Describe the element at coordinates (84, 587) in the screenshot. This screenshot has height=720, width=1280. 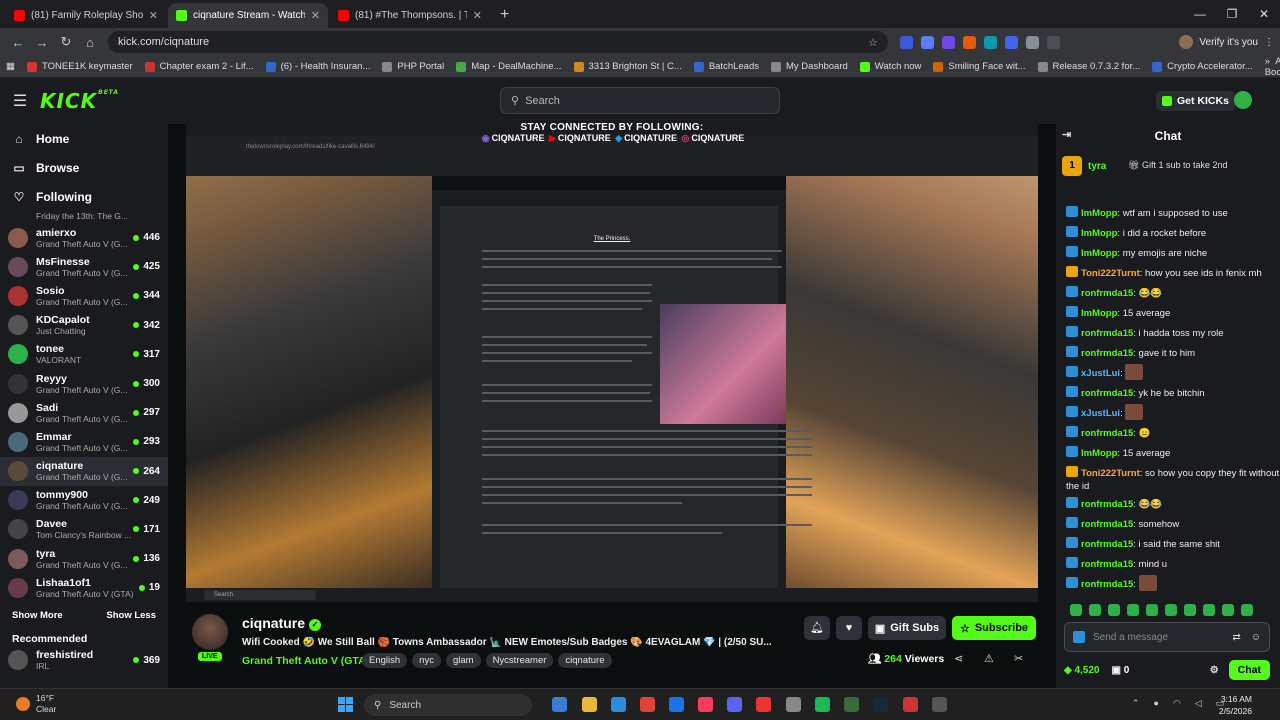
I see `sidebar-channel: Lishaa1of1 Grand Theft Auto V (GTA) 19` at that location.